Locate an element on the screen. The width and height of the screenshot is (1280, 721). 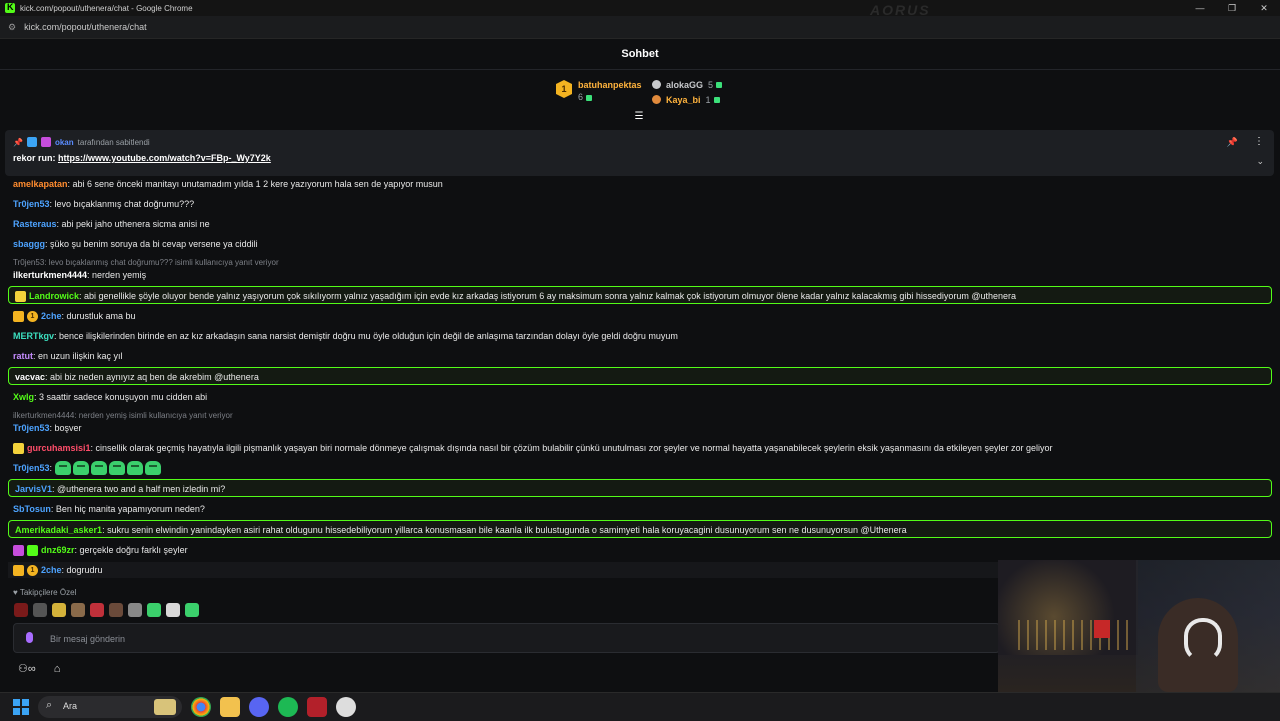
chat-text: : en uzun ilişkin kaç yıl is located at coordinates (78, 356).